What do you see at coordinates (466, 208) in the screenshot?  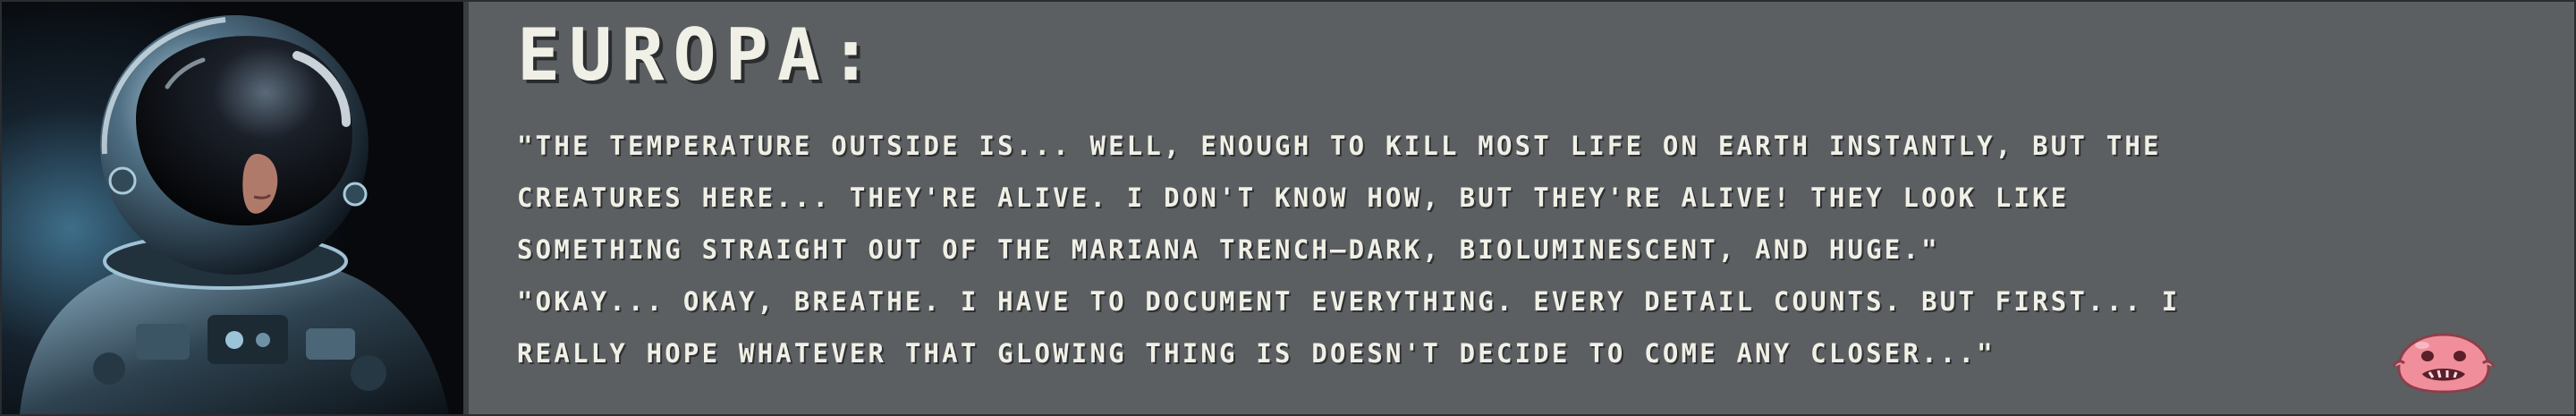 I see `portrait-divider` at bounding box center [466, 208].